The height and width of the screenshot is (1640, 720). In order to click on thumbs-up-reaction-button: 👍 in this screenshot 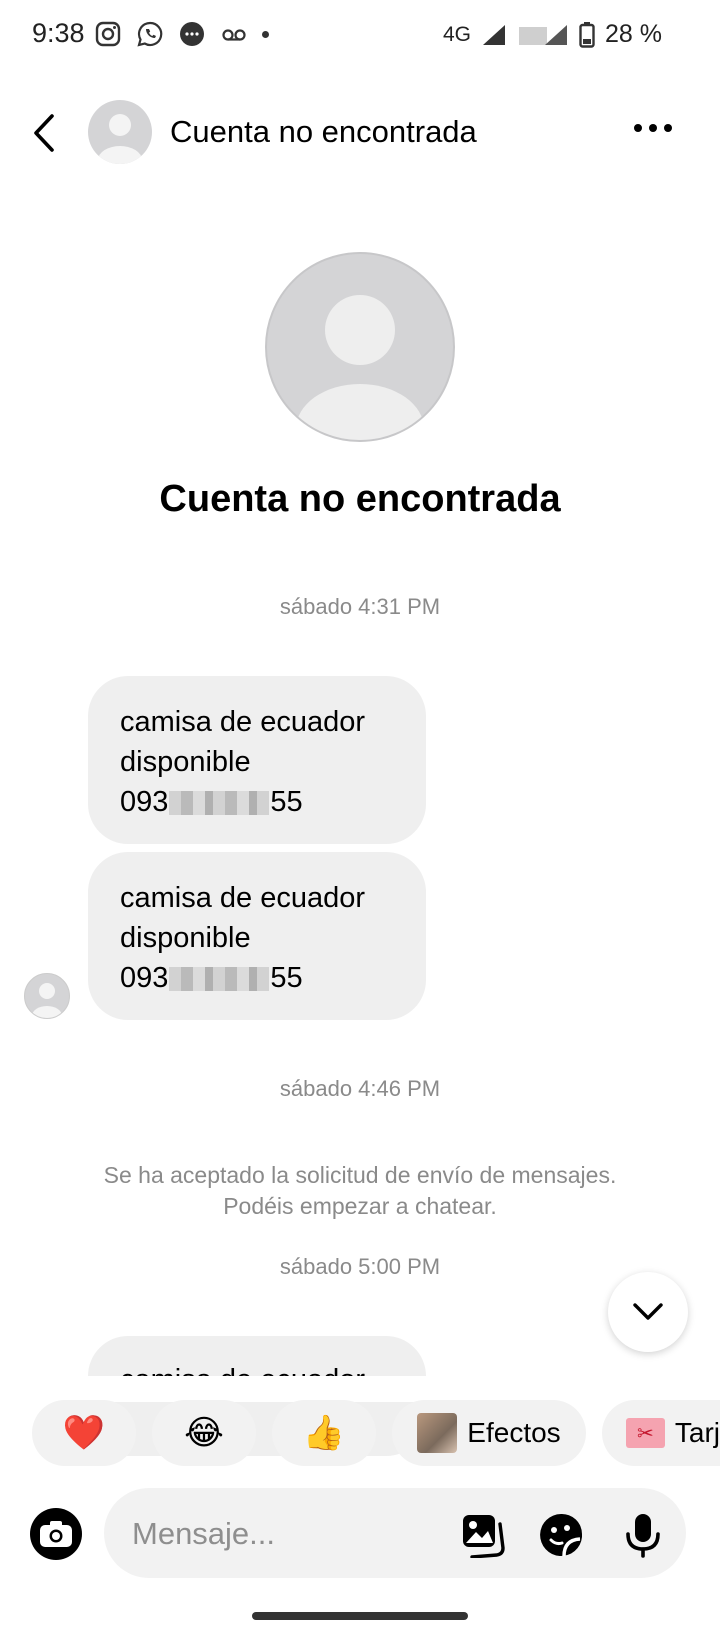, I will do `click(324, 1433)`.